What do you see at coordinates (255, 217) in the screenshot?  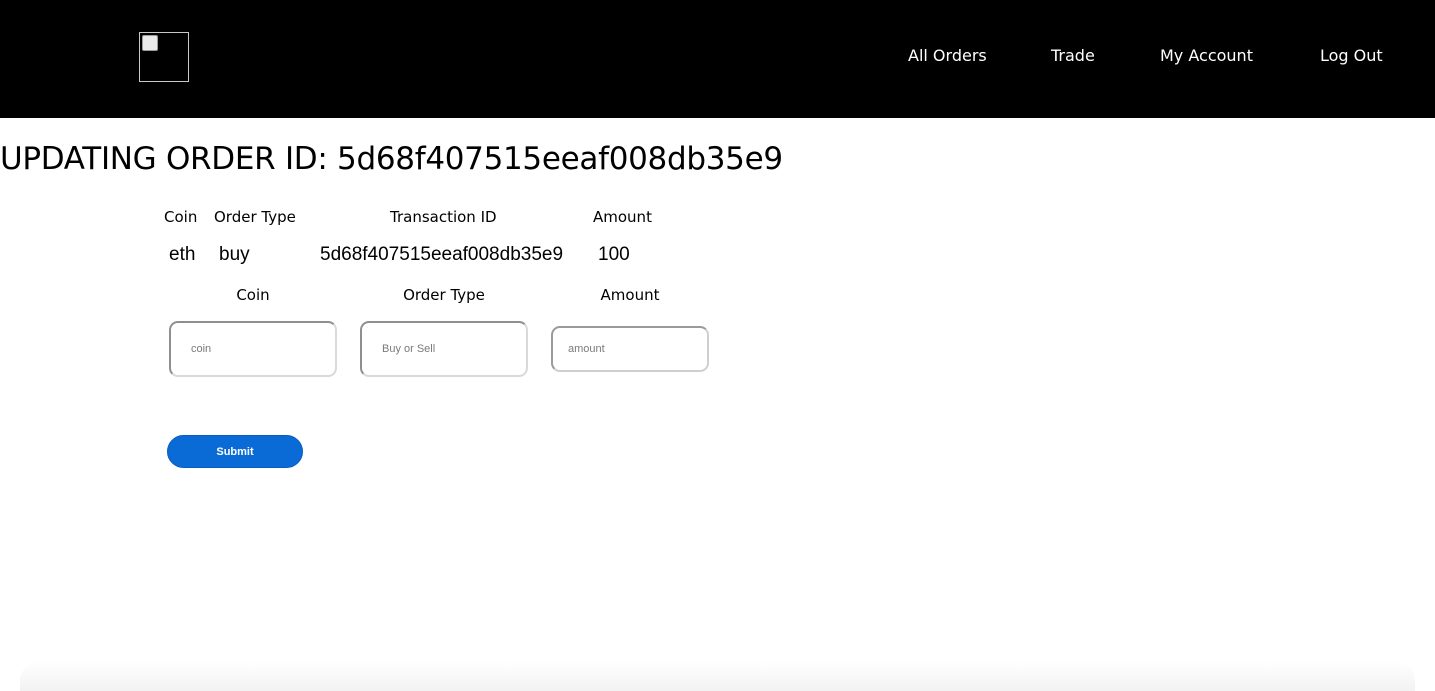 I see `header-order-type: Order Type` at bounding box center [255, 217].